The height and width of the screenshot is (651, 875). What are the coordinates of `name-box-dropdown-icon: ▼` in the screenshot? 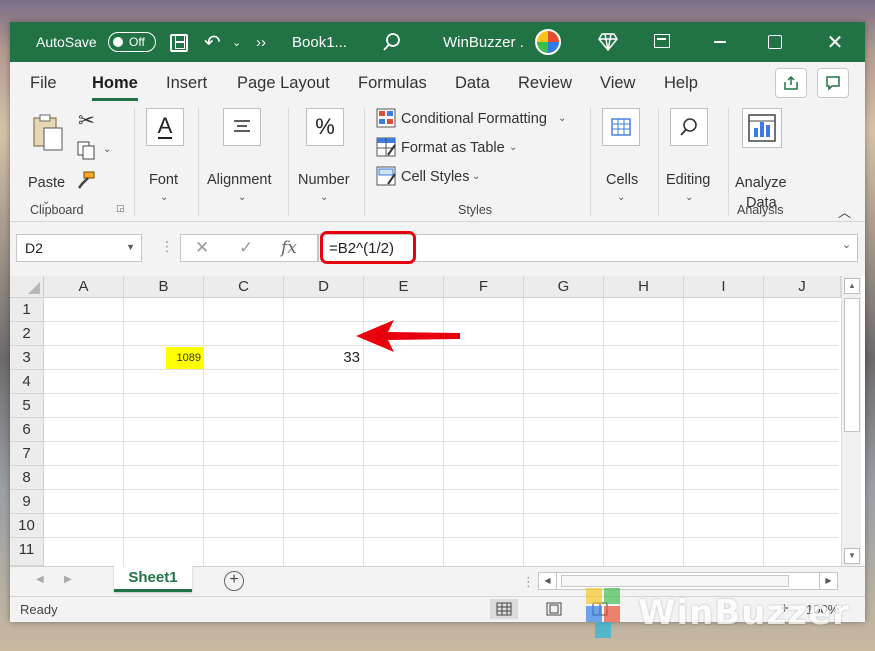 It's located at (130, 247).